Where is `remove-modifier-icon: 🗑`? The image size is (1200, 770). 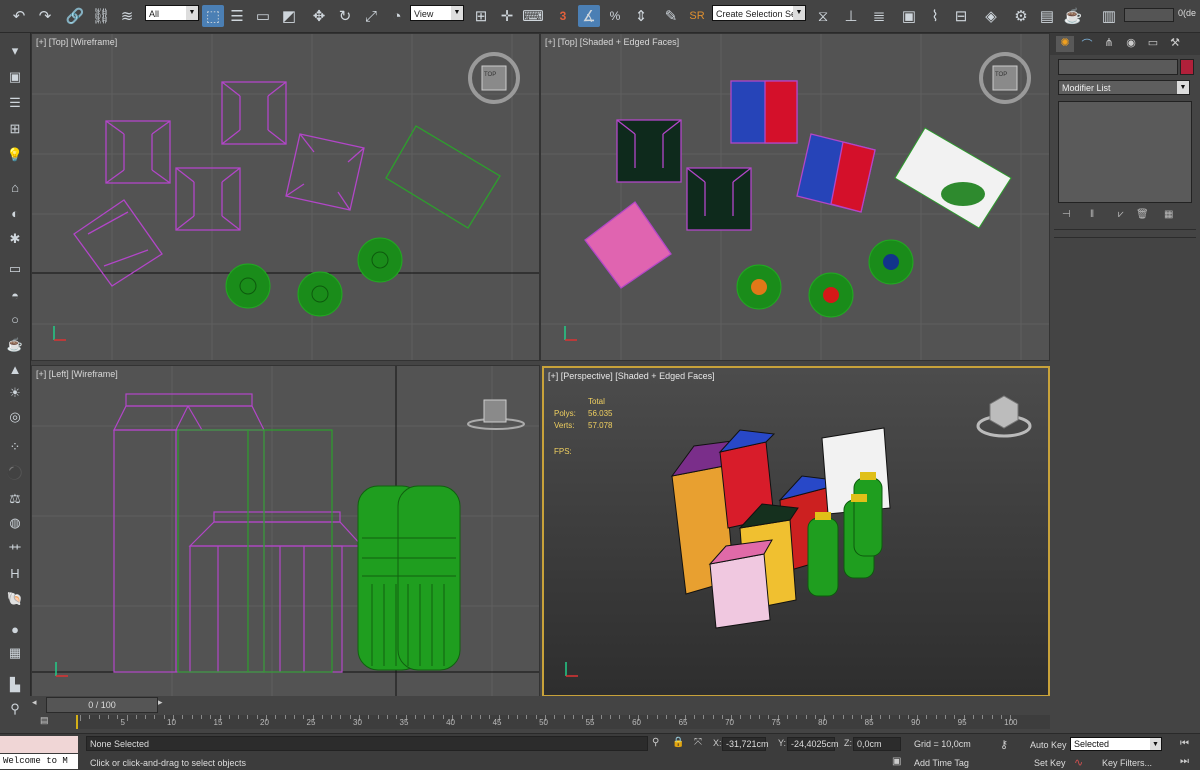 remove-modifier-icon: 🗑 is located at coordinates (1142, 214).